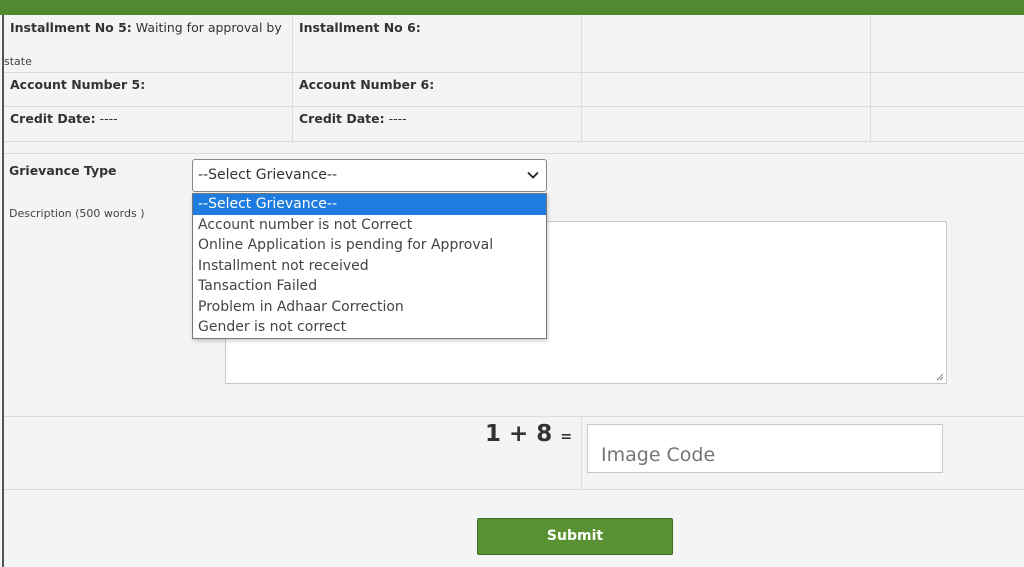 This screenshot has height=567, width=1024. I want to click on account-number-5: Account Number 5:, so click(77, 85).